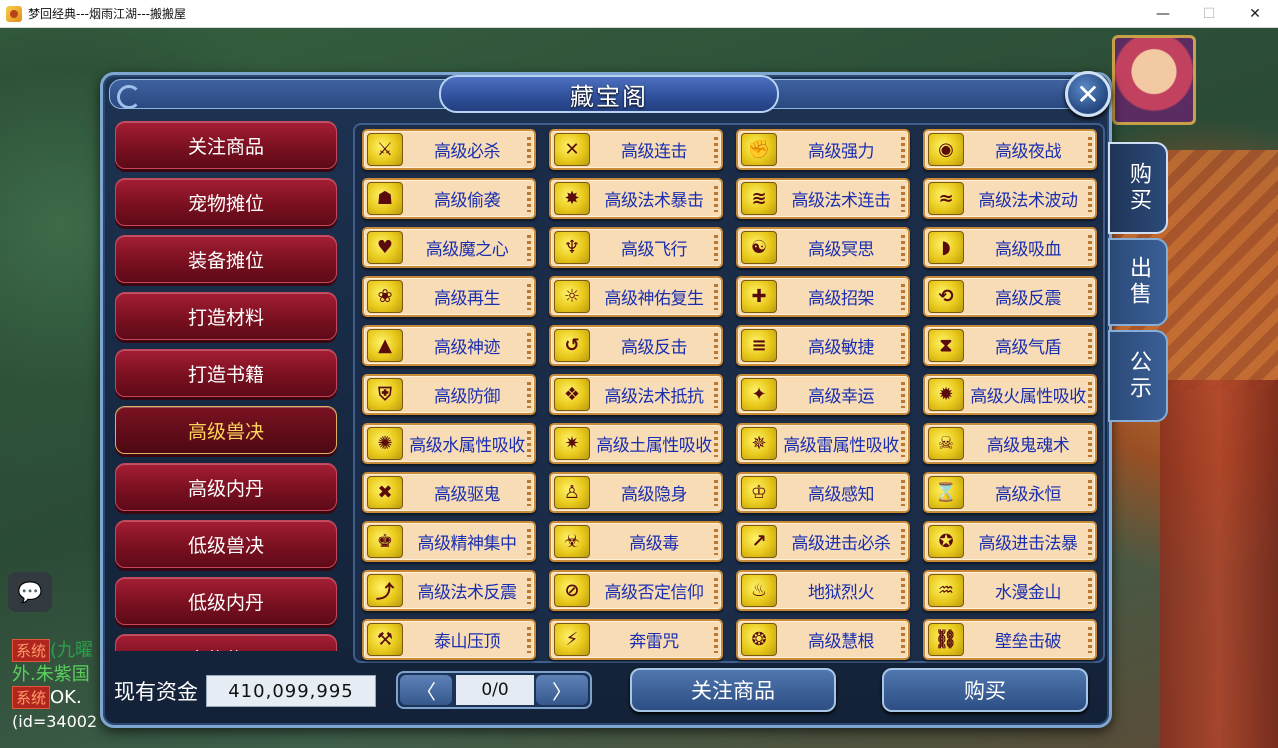  Describe the element at coordinates (823, 247) in the screenshot. I see `skill-book-item: ☯ 高级冥思` at that location.